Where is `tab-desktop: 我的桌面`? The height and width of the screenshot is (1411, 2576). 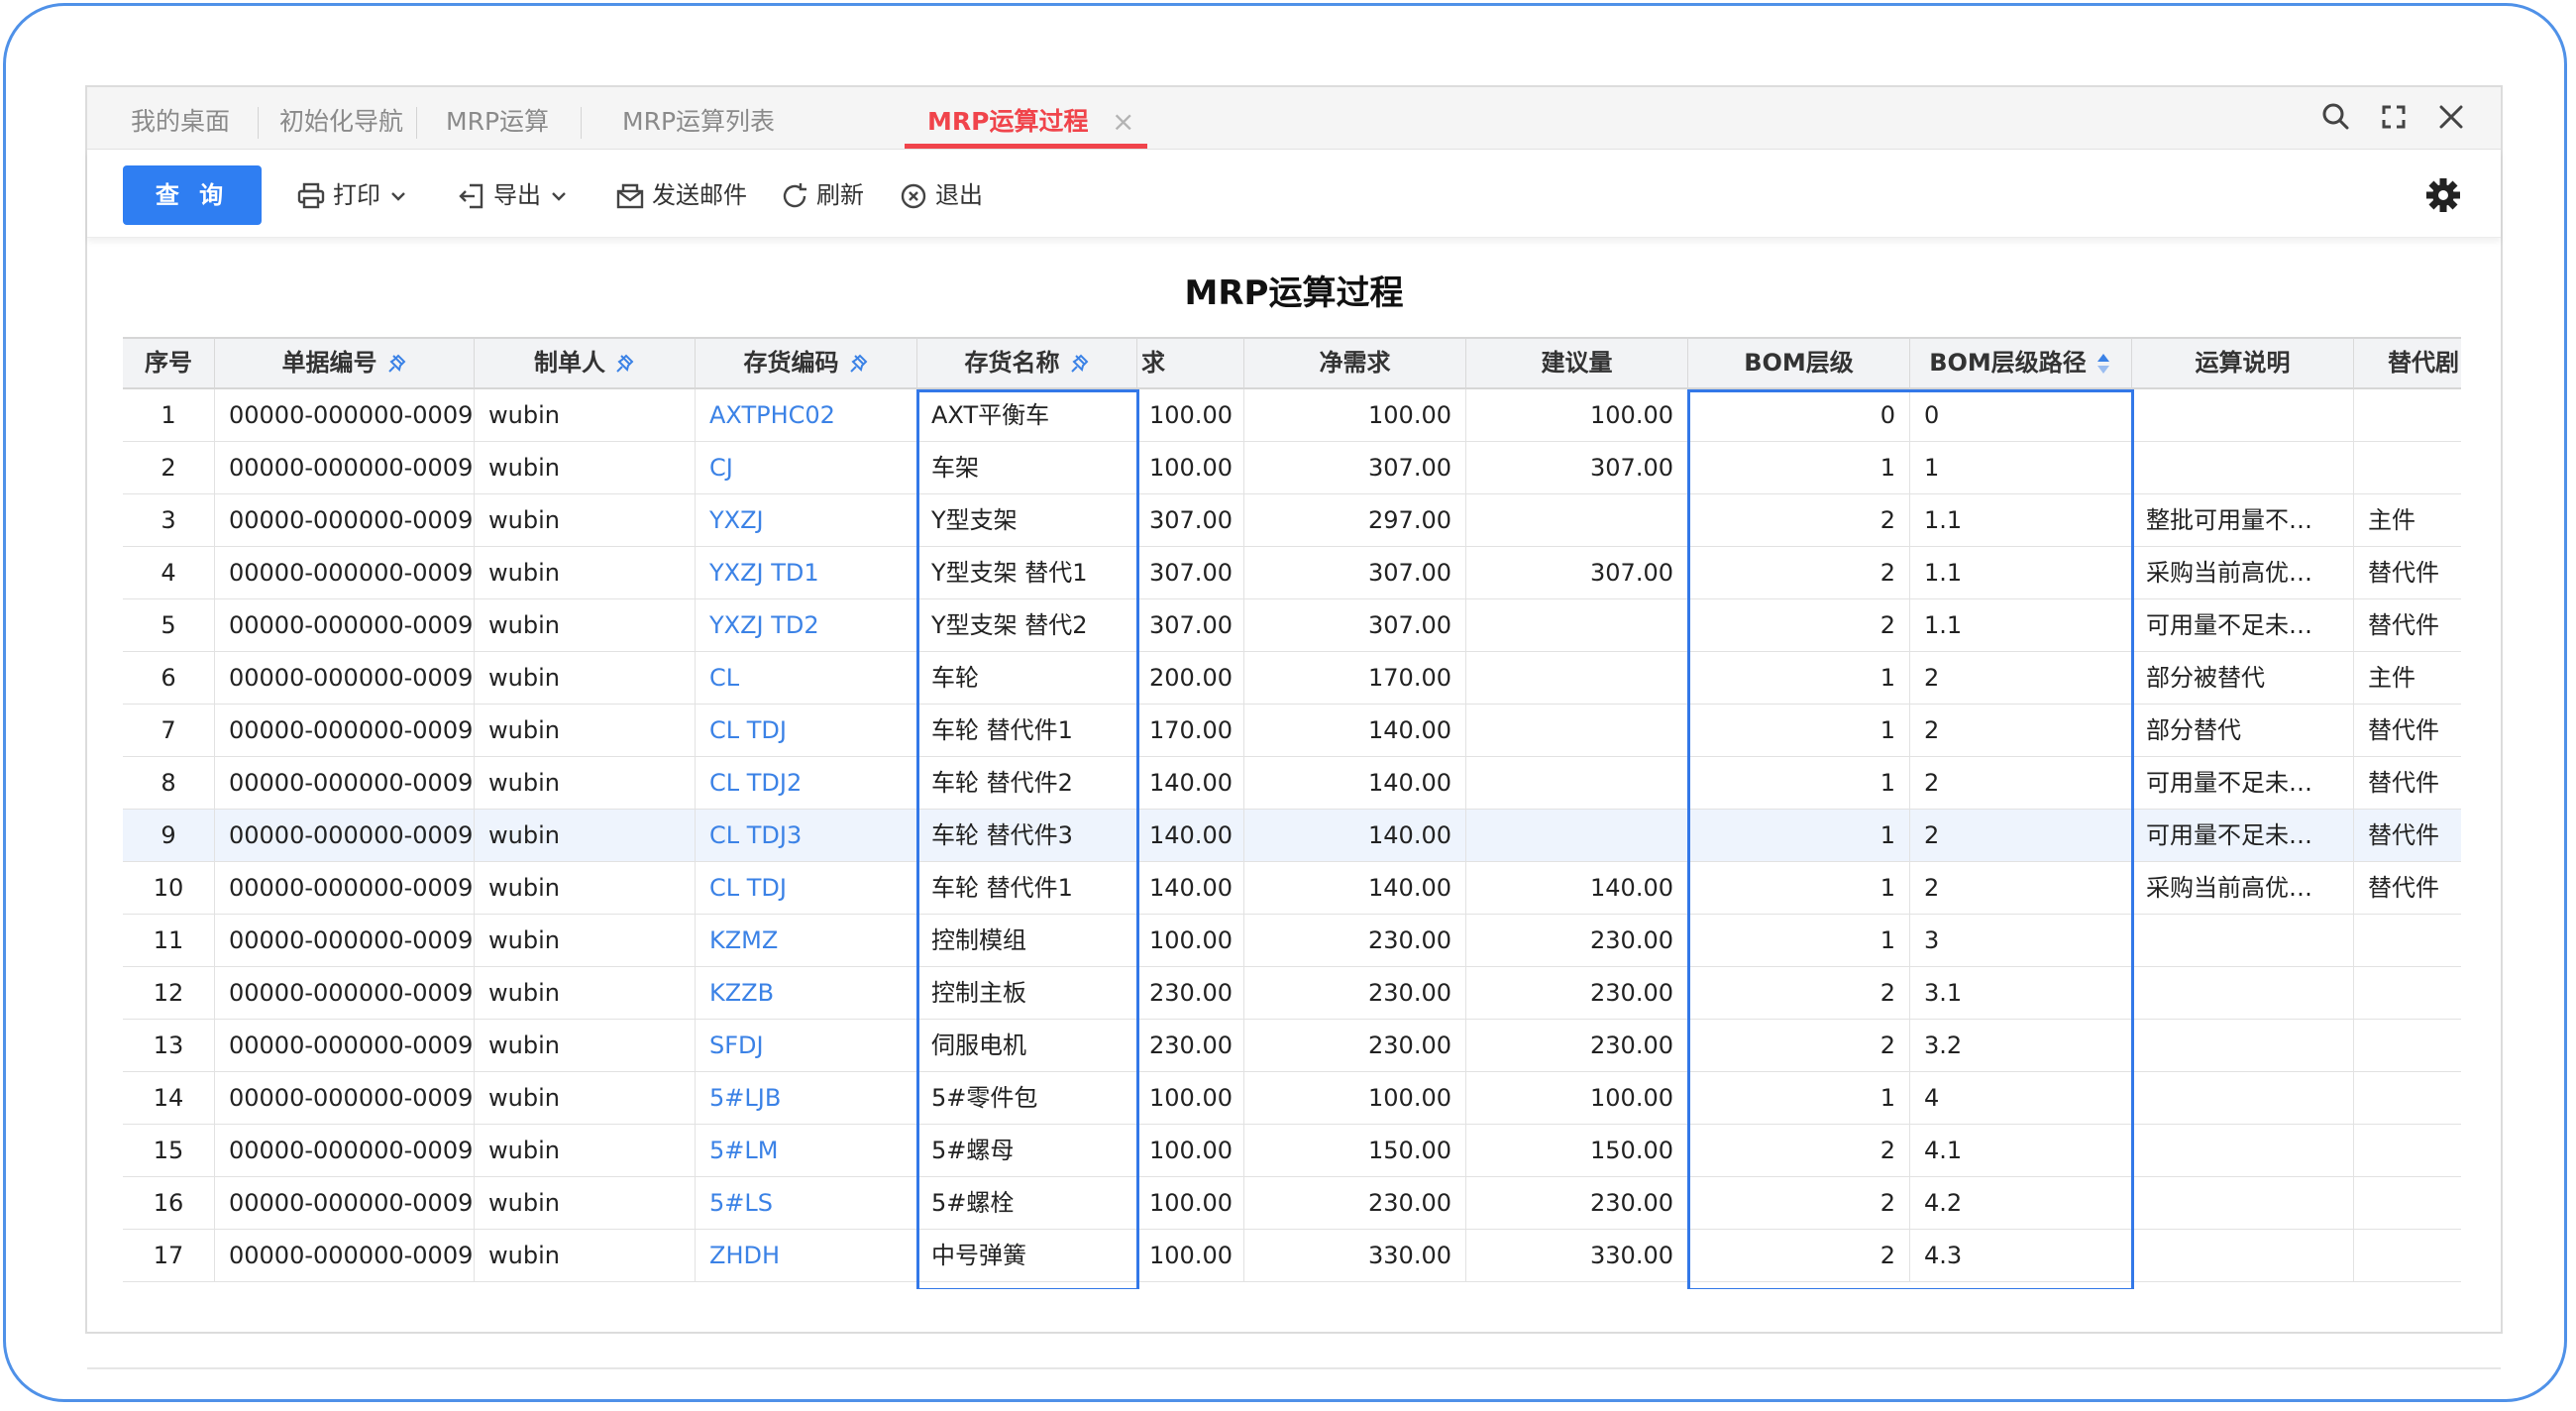
tab-desktop: 我的桌面 is located at coordinates (181, 118).